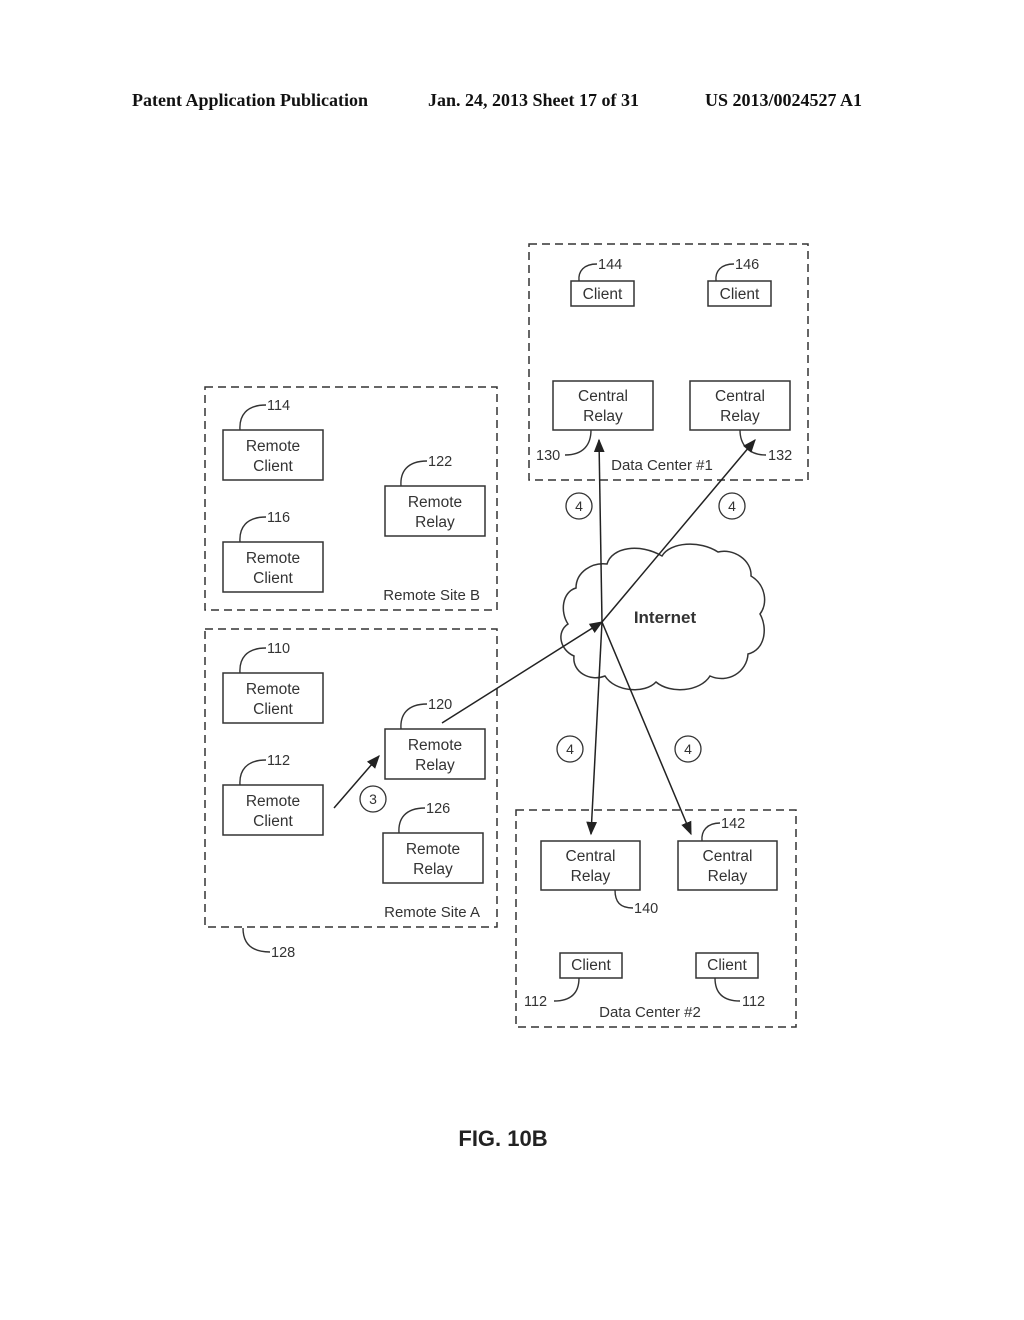  What do you see at coordinates (665, 617) in the screenshot?
I see `internet-label: Internet` at bounding box center [665, 617].